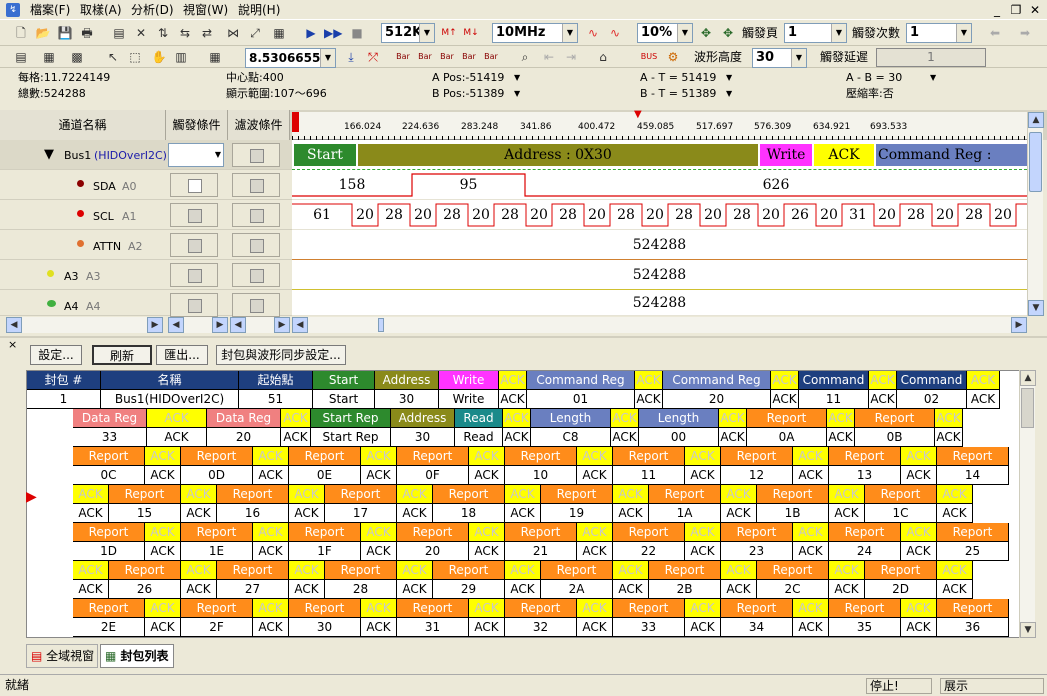 This screenshot has width=1047, height=696. I want to click on packet-name-cell: Bus1(HIDOverI2C), so click(170, 399).